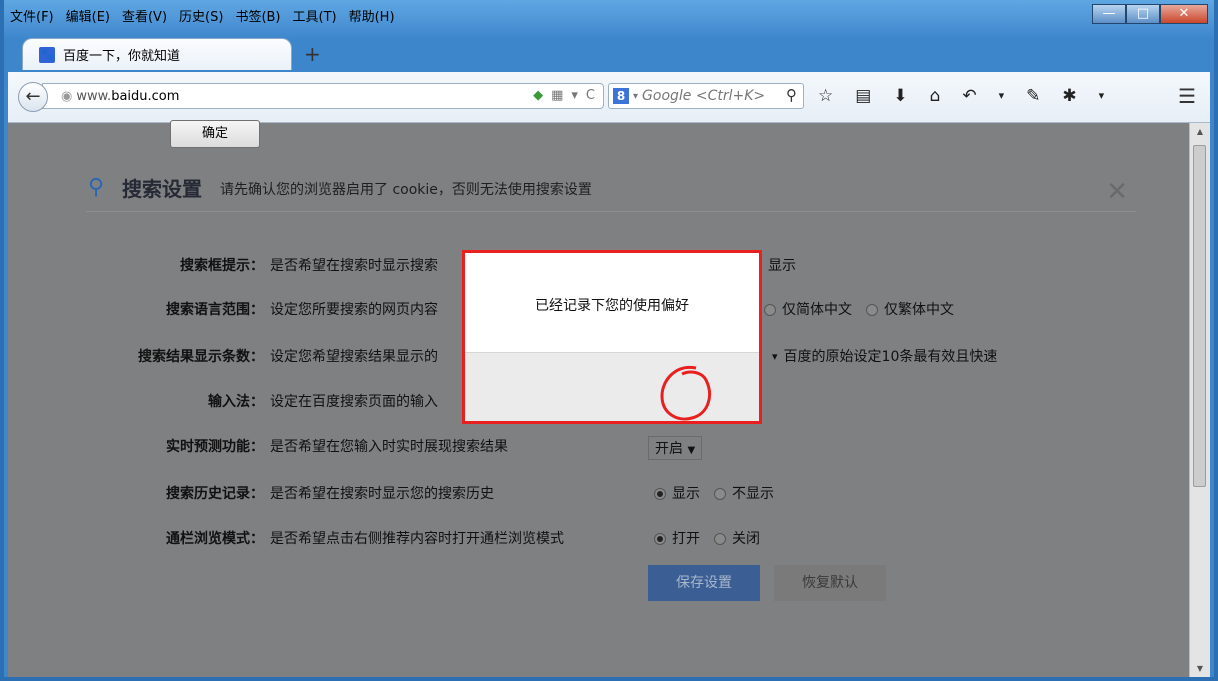 This screenshot has width=1218, height=681. What do you see at coordinates (935, 96) in the screenshot?
I see `home-icon: ⌂` at bounding box center [935, 96].